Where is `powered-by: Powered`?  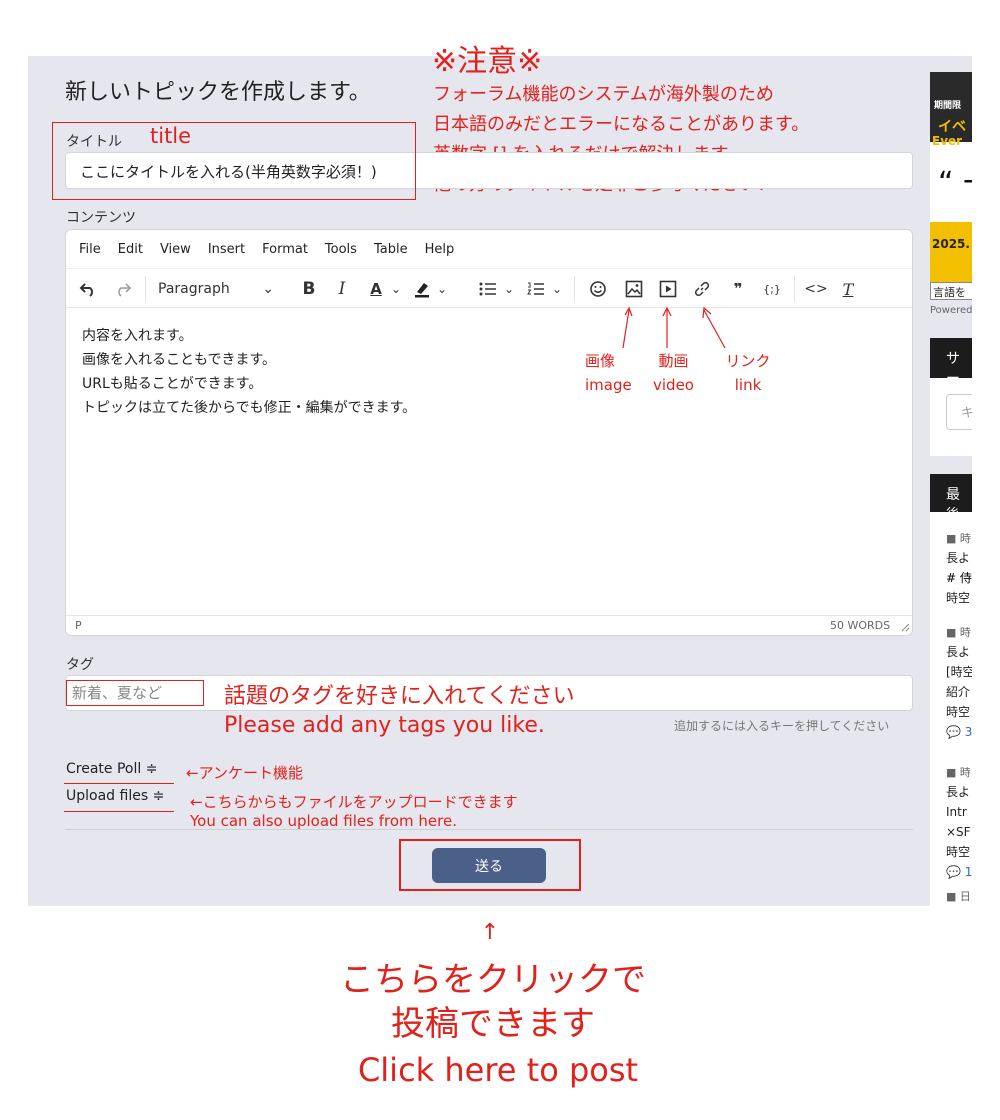 powered-by: Powered is located at coordinates (951, 310).